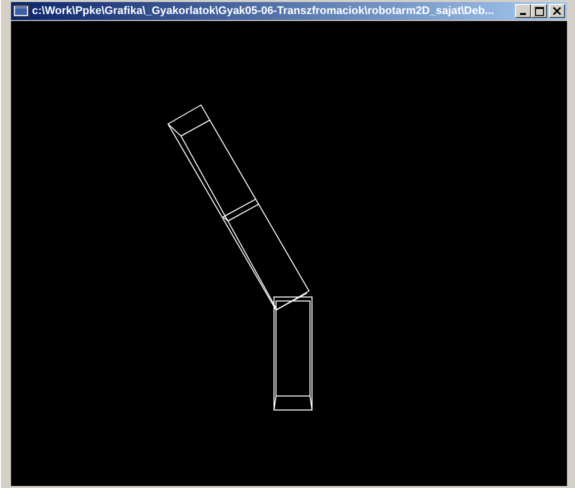 Image resolution: width=575 pixels, height=488 pixels. I want to click on close-icon, so click(557, 11).